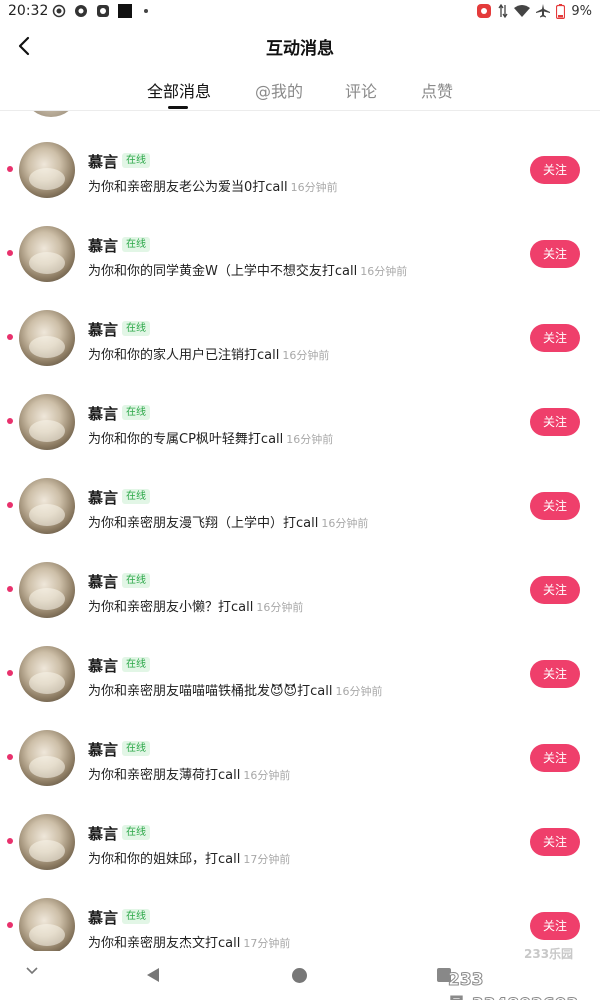  I want to click on wifi-icon, so click(522, 11).